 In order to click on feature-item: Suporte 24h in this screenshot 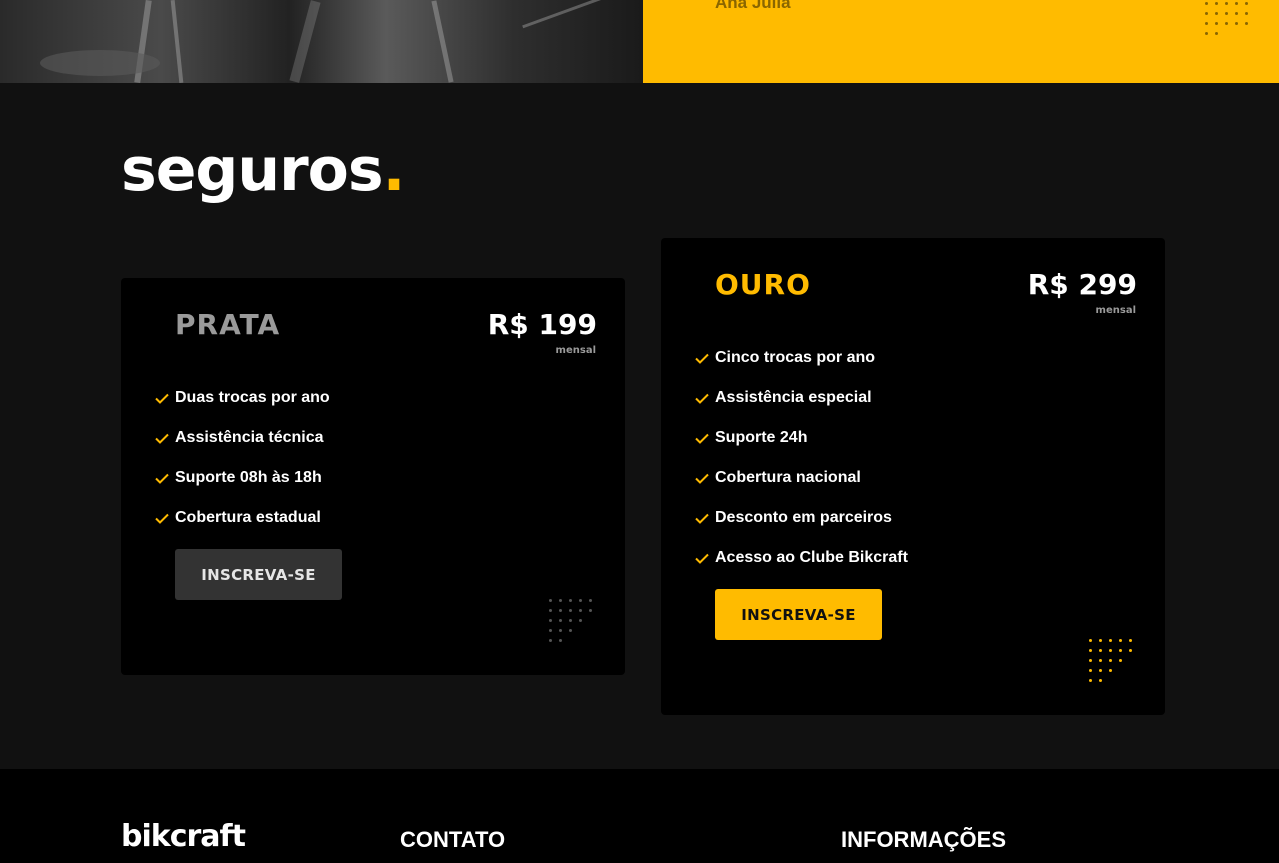, I will do `click(801, 438)`.